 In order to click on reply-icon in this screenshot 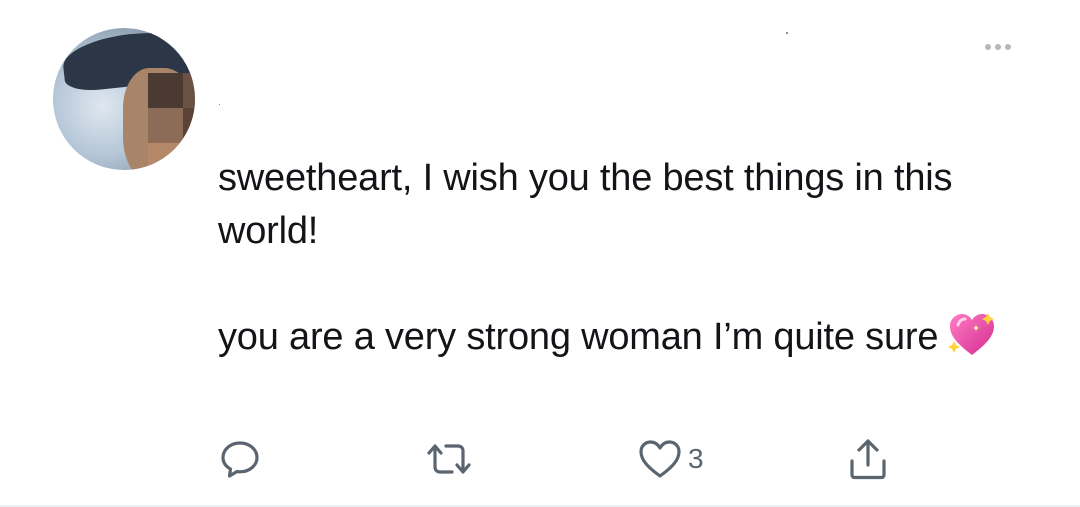, I will do `click(240, 459)`.